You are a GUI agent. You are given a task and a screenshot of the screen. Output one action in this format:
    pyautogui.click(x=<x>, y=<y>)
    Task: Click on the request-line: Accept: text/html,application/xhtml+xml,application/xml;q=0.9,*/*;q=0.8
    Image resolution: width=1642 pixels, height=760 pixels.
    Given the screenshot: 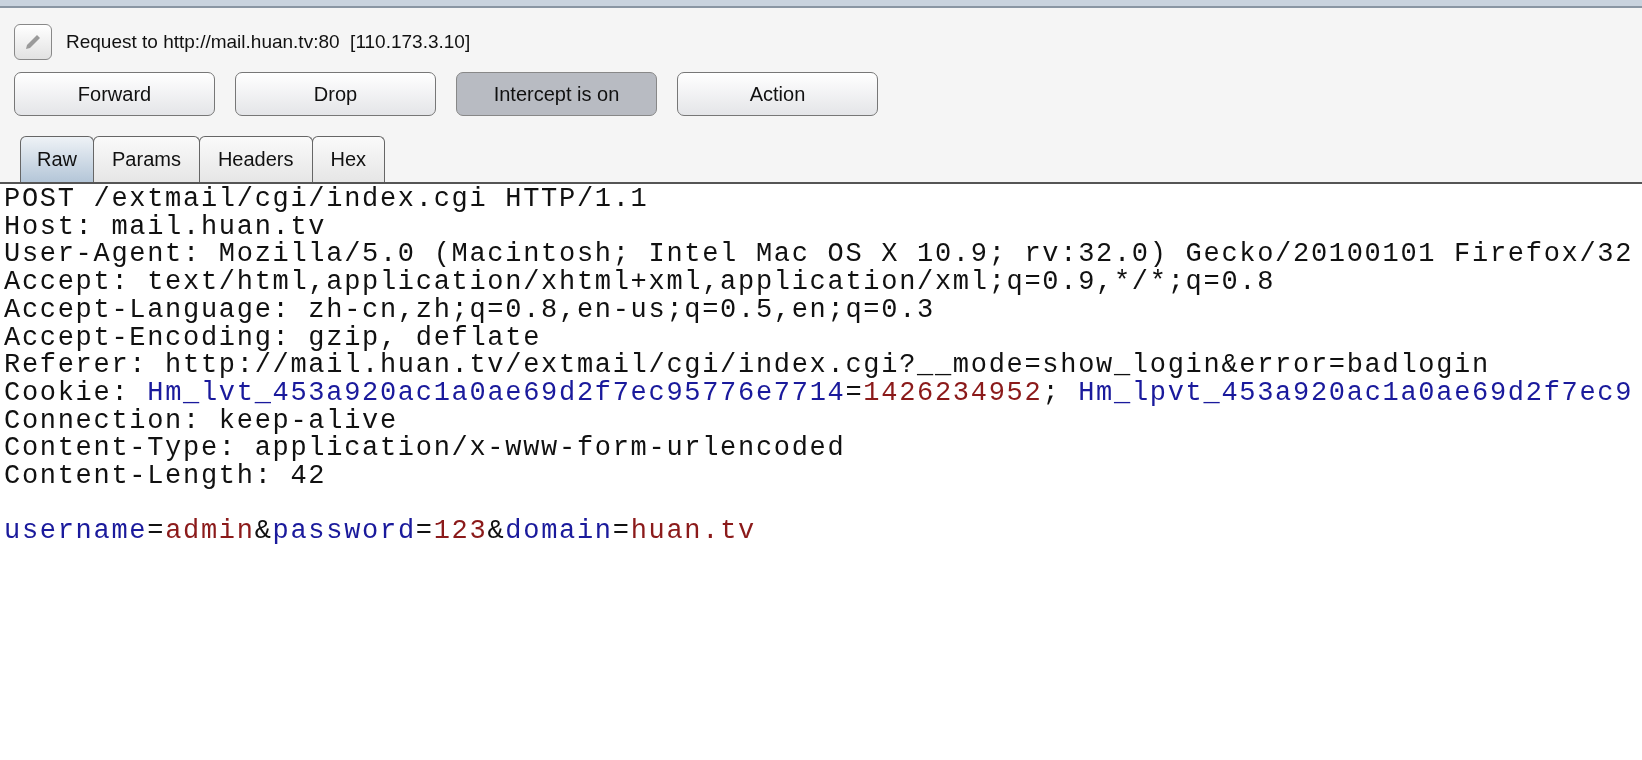 What is the action you would take?
    pyautogui.click(x=640, y=283)
    